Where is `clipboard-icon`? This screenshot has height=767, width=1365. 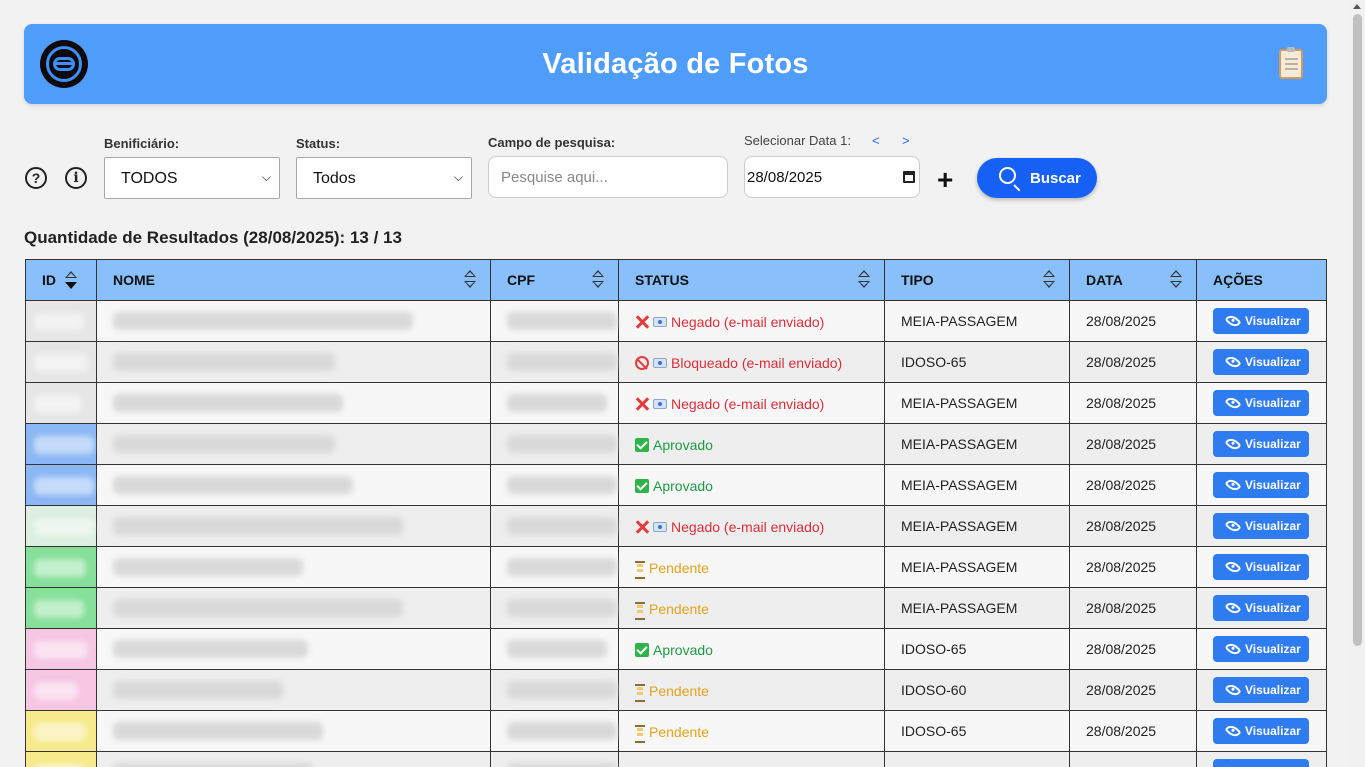
clipboard-icon is located at coordinates (1291, 63).